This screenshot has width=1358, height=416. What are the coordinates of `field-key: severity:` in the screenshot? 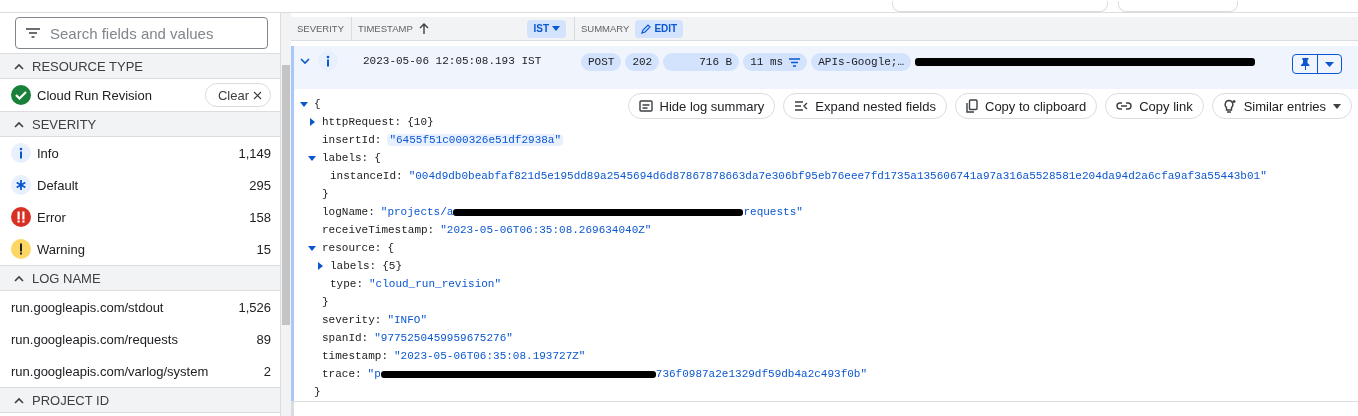 It's located at (352, 320).